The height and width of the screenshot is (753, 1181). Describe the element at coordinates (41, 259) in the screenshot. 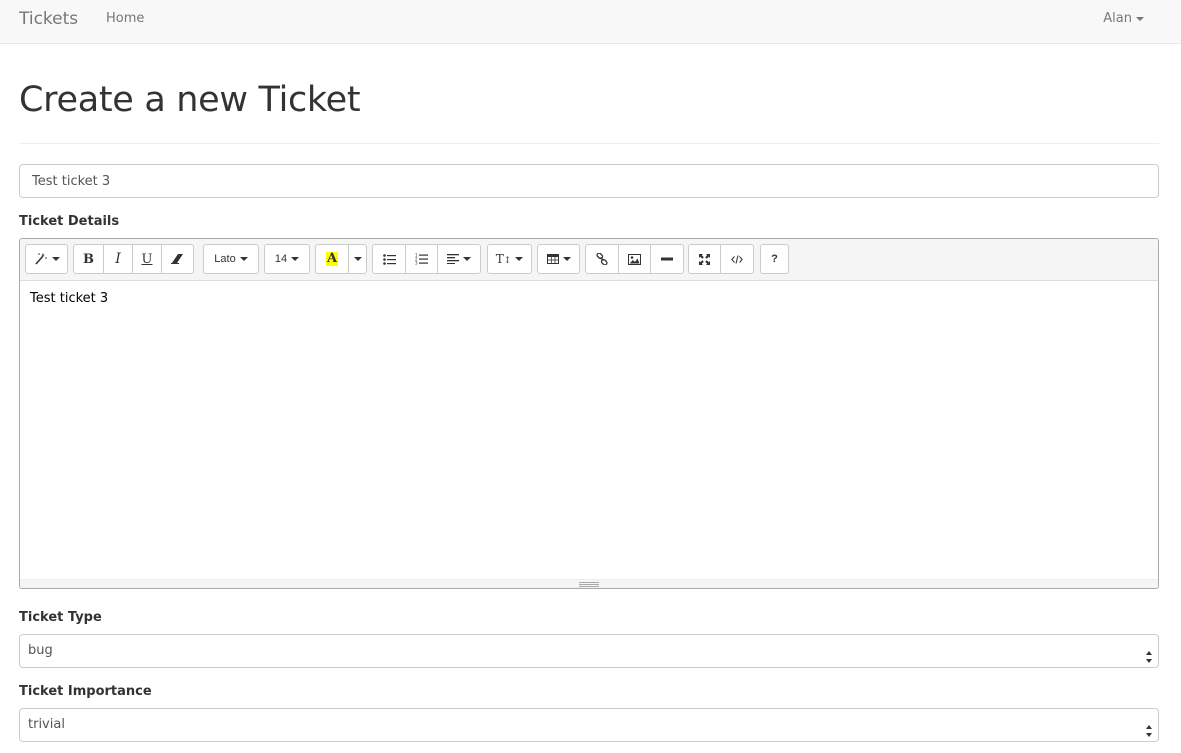

I see `magic-wand-icon` at that location.